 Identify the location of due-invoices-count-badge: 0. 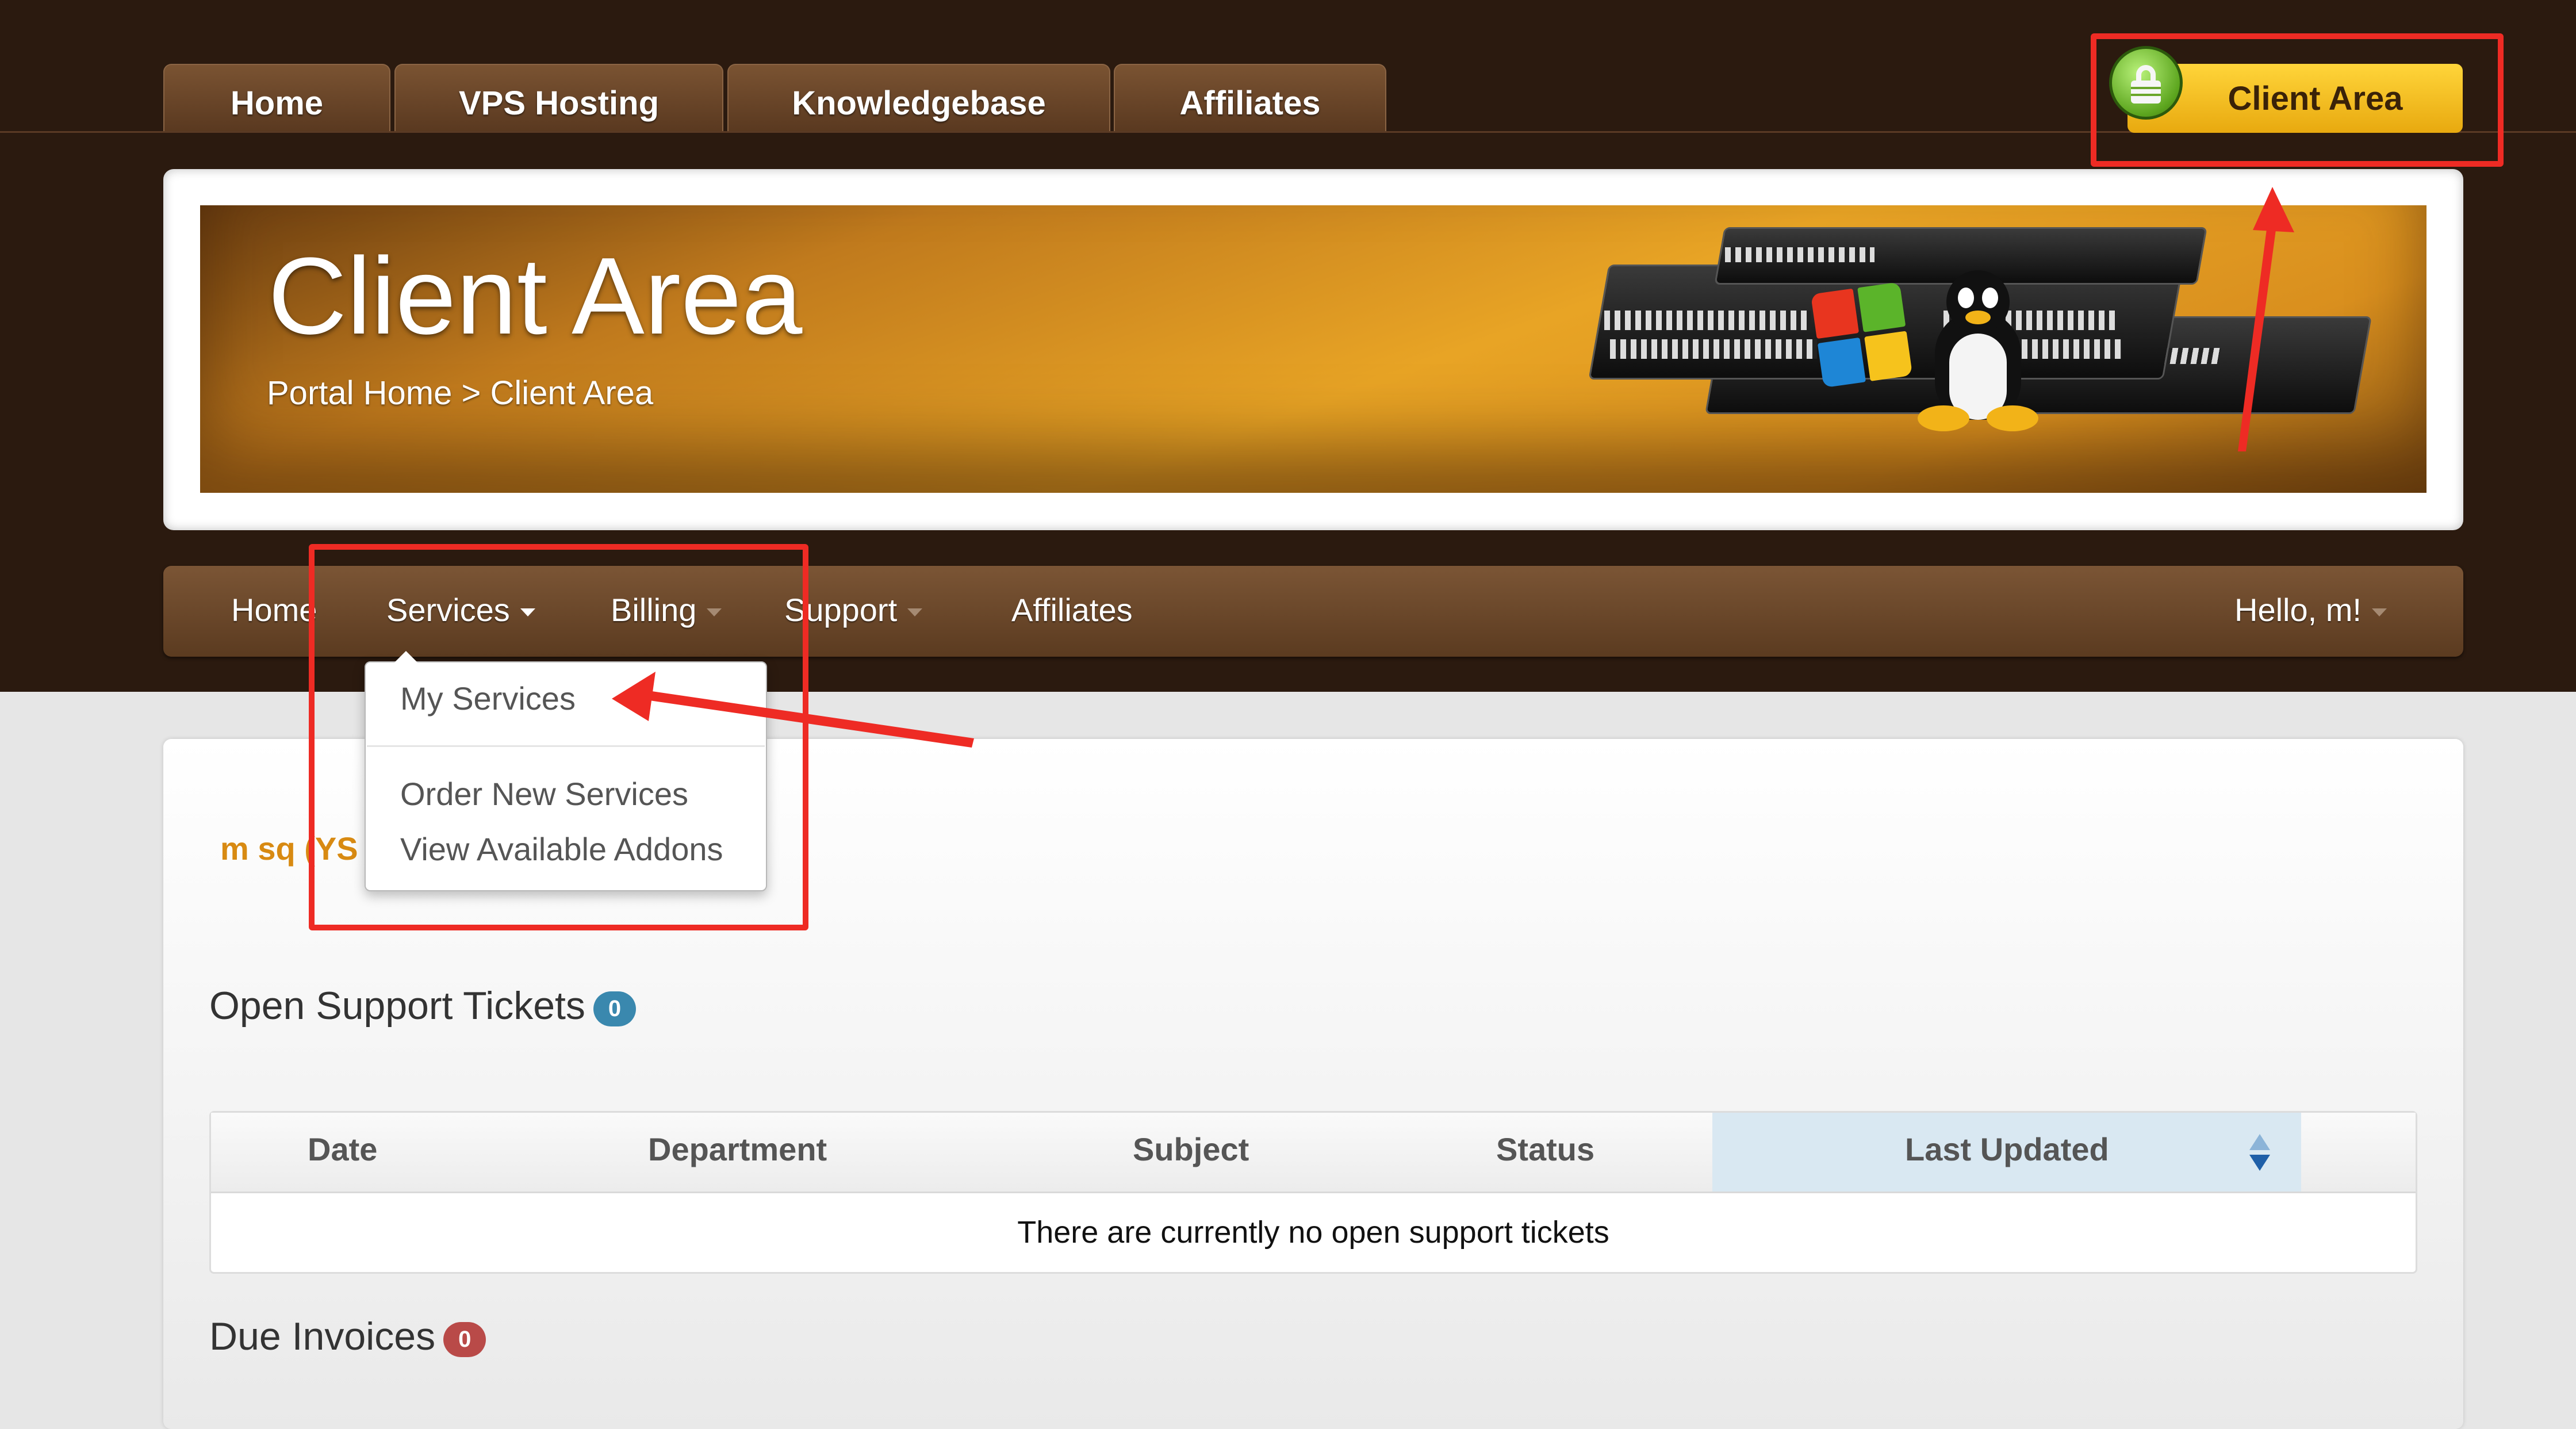
(464, 1339).